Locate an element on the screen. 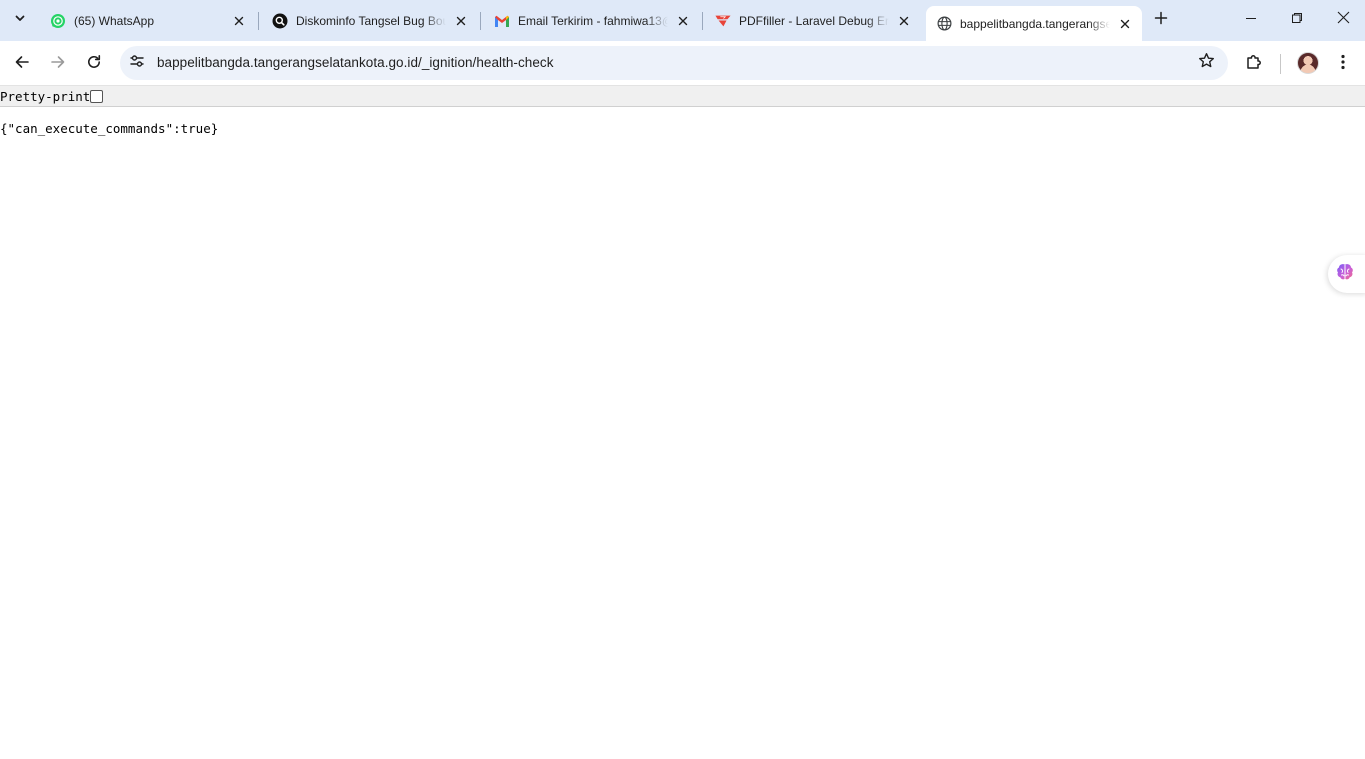  tab-gmail: Email Terkirim - fahmiwa13@ is located at coordinates (592, 20).